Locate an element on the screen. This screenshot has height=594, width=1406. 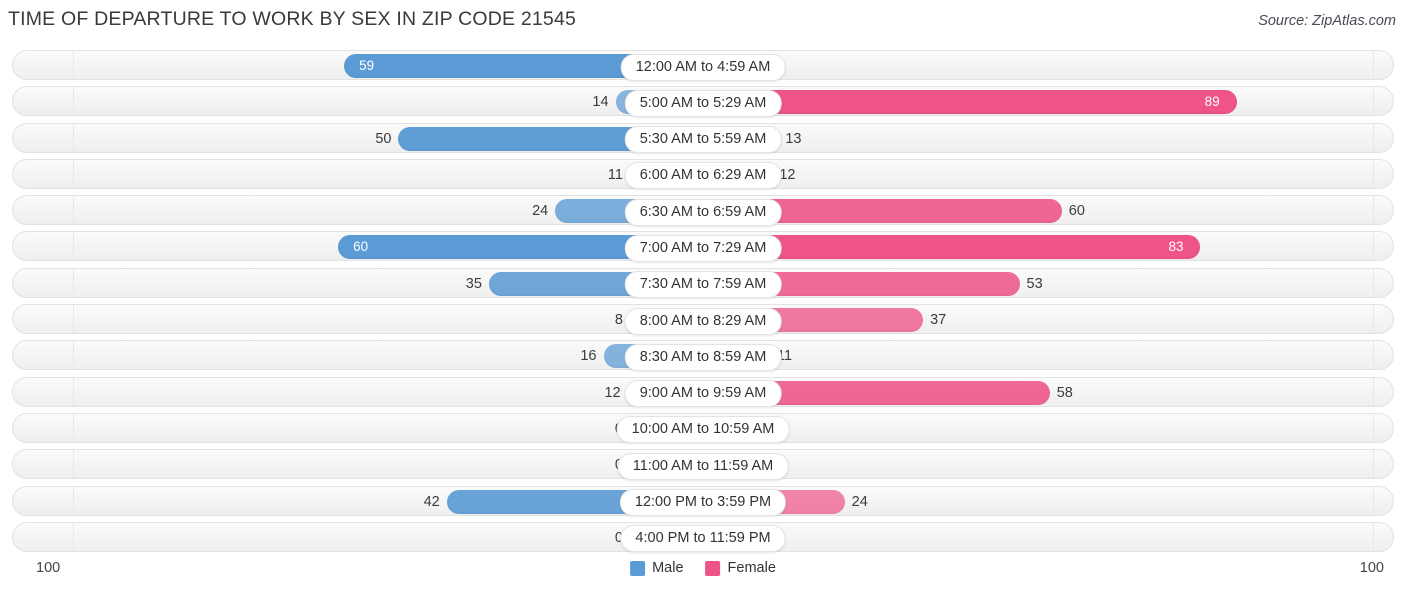
chart-row: 024:00 PM to 11:59 PM is located at coordinates (703, 537).